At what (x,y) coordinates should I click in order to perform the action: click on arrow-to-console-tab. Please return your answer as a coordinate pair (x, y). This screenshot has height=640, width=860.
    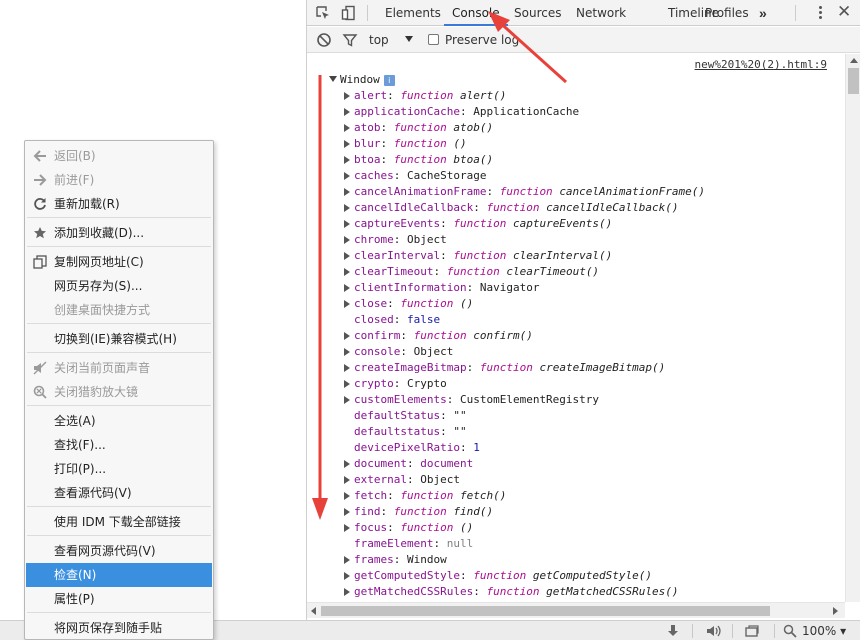
    Looking at the image, I should click on (531, 51).